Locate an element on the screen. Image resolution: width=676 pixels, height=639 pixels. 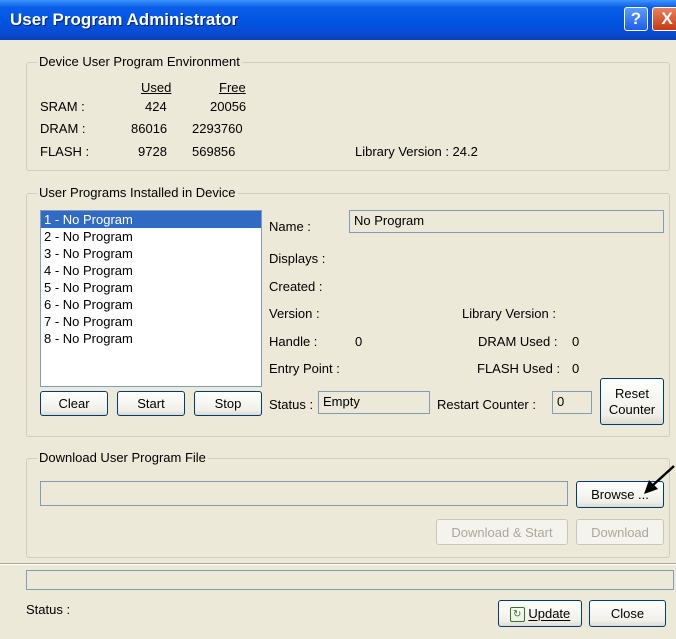
program-name-field: No Program is located at coordinates (506, 221).